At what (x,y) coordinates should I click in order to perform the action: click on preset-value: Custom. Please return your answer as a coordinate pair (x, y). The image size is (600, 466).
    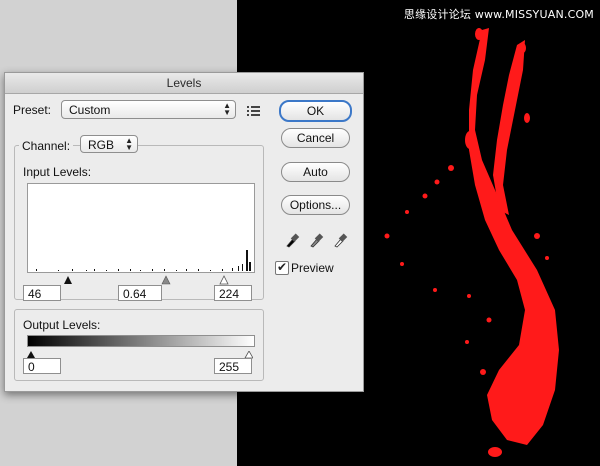
    Looking at the image, I should click on (90, 110).